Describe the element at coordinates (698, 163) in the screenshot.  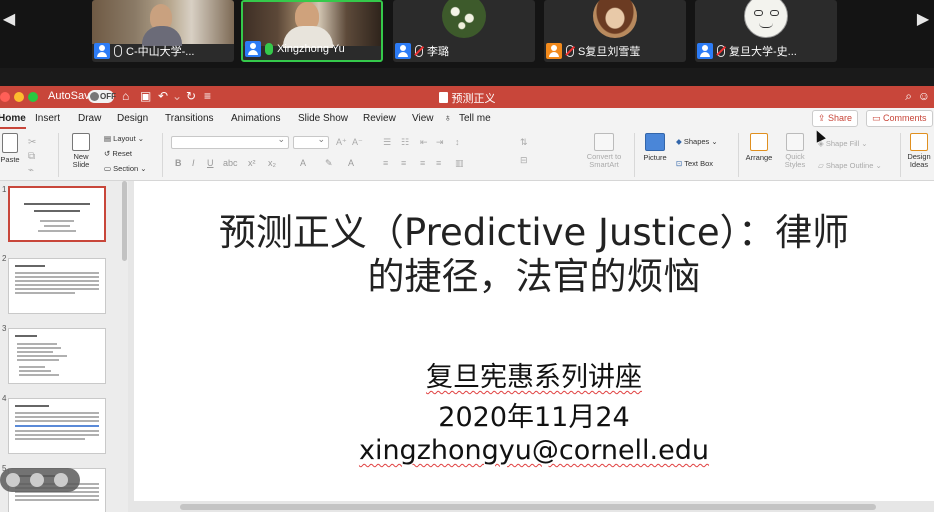
I see `text-box-label: Text Box` at that location.